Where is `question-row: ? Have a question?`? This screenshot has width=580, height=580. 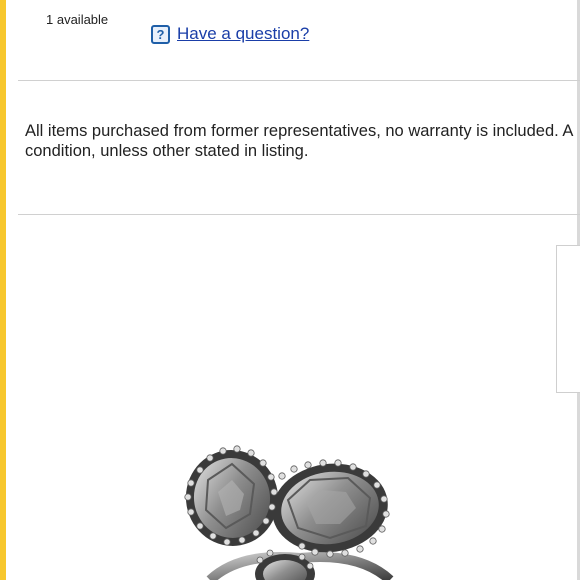
question-row: ? Have a question? is located at coordinates (230, 34).